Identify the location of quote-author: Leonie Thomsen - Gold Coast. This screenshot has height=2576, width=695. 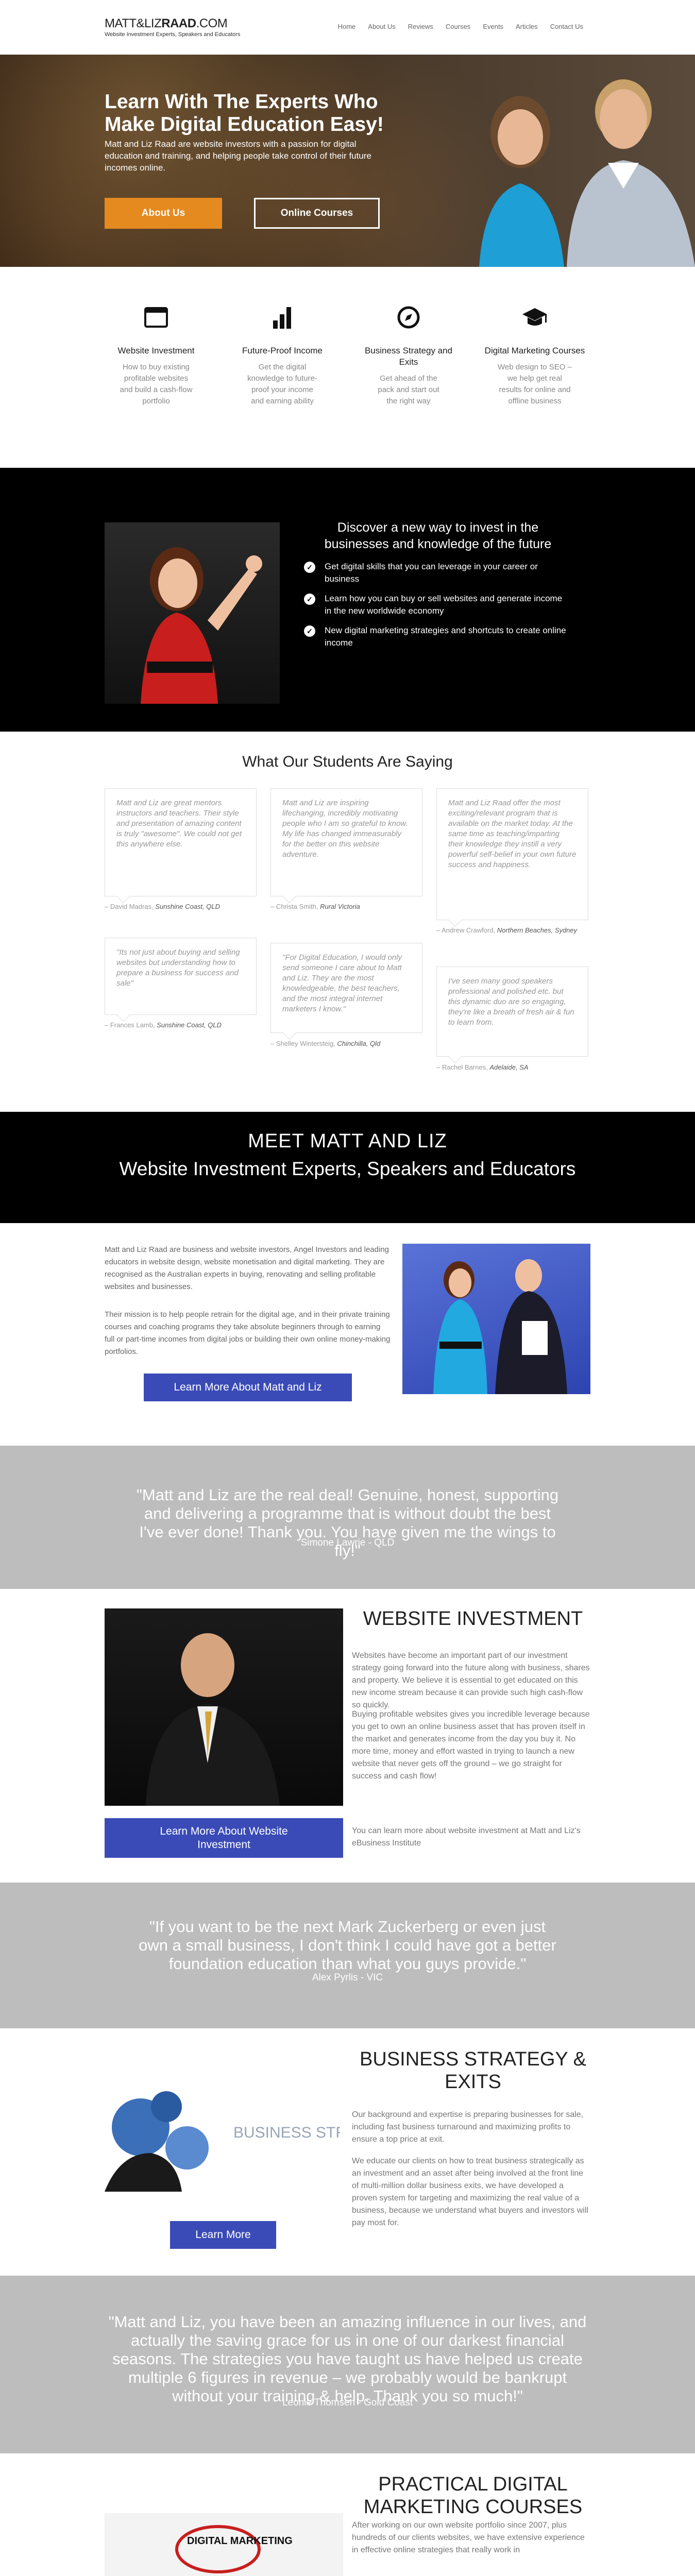
(347, 2403).